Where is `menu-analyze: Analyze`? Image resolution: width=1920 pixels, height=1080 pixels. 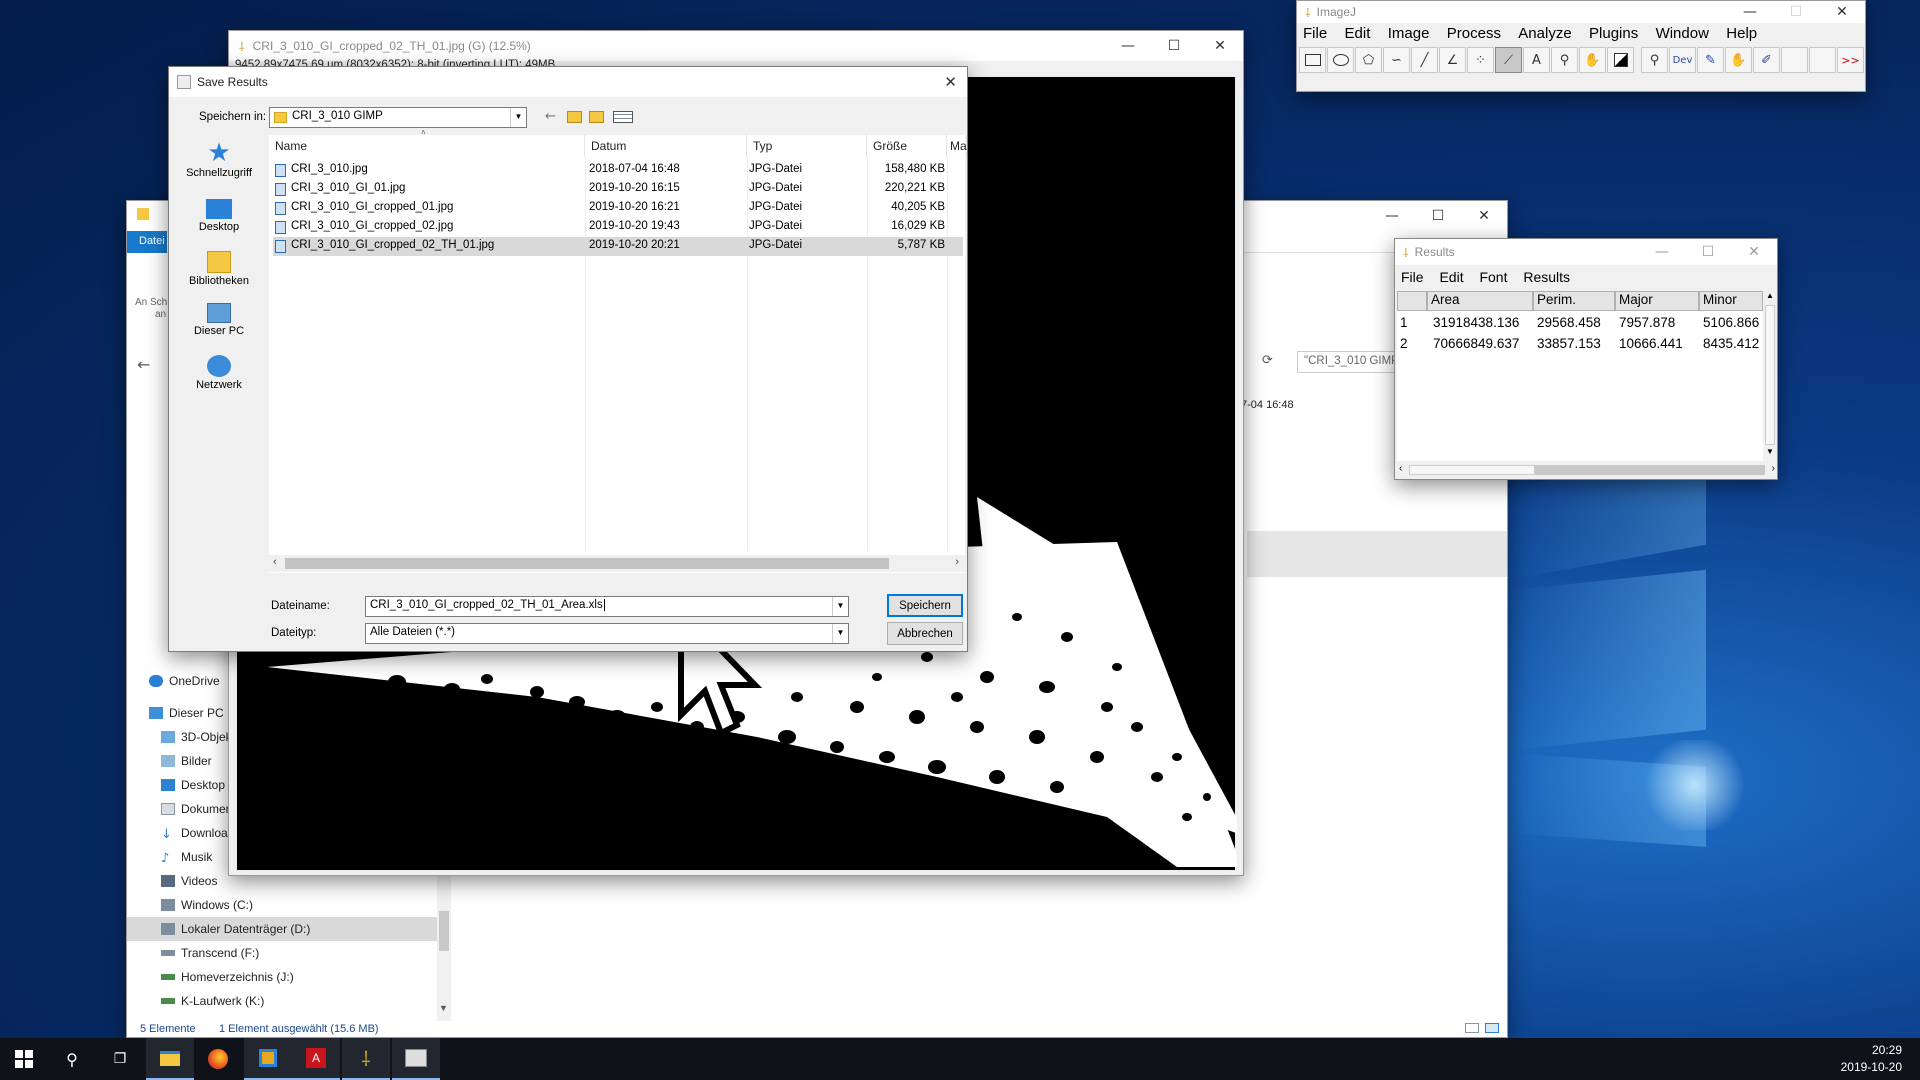 menu-analyze: Analyze is located at coordinates (1544, 33).